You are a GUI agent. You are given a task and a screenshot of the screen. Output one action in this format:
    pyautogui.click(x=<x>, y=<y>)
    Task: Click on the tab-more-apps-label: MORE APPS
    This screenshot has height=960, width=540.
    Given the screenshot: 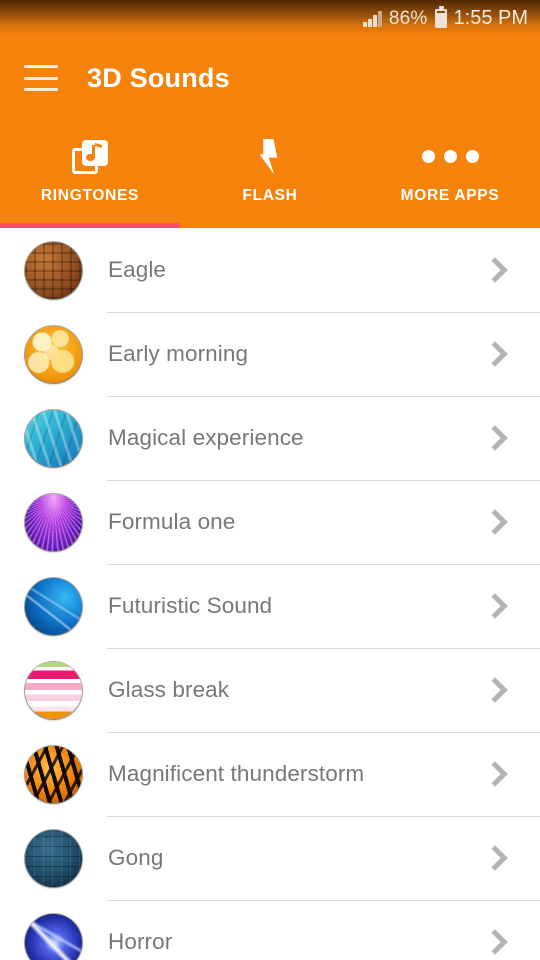 What is the action you would take?
    pyautogui.click(x=450, y=195)
    